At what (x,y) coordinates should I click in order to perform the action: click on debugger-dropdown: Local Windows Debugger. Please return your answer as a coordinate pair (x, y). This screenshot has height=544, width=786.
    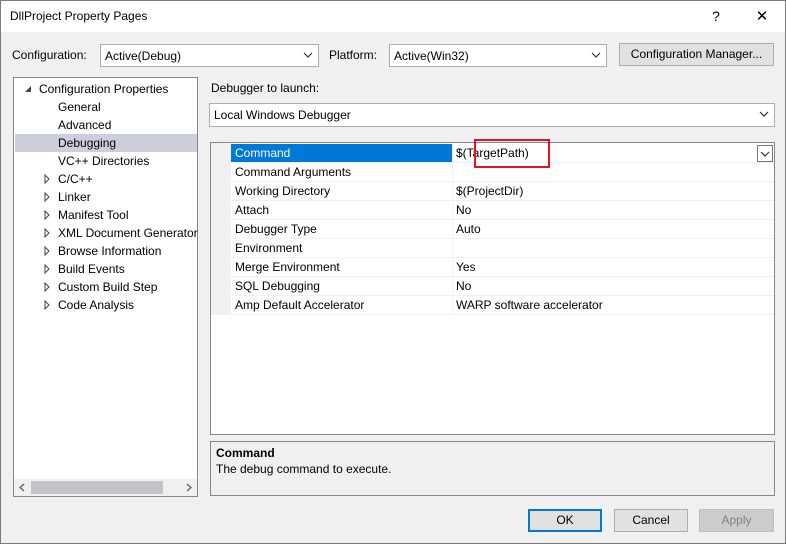
    Looking at the image, I should click on (492, 115).